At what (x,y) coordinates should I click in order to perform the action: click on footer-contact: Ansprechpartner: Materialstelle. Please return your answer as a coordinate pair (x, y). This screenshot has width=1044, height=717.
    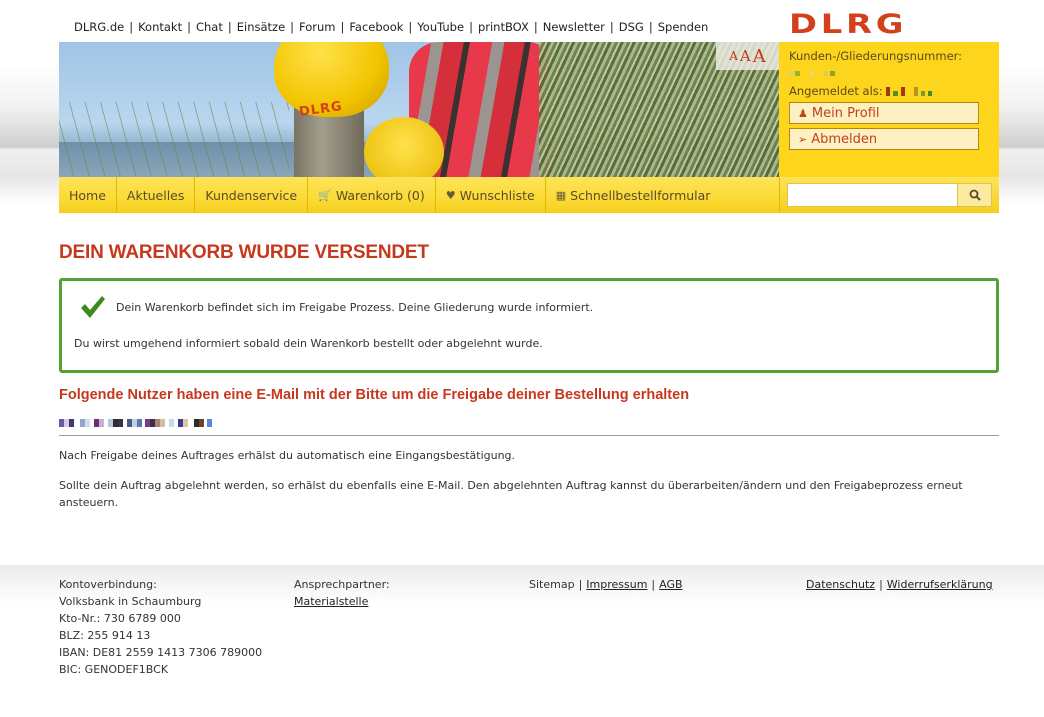
    Looking at the image, I should click on (342, 593).